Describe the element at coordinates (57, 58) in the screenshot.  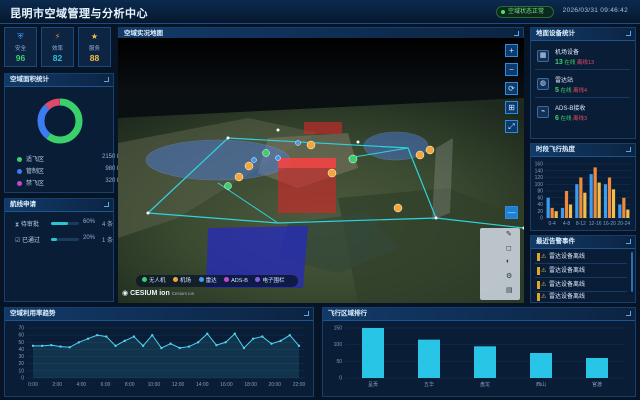
I see `stat-value: 82` at that location.